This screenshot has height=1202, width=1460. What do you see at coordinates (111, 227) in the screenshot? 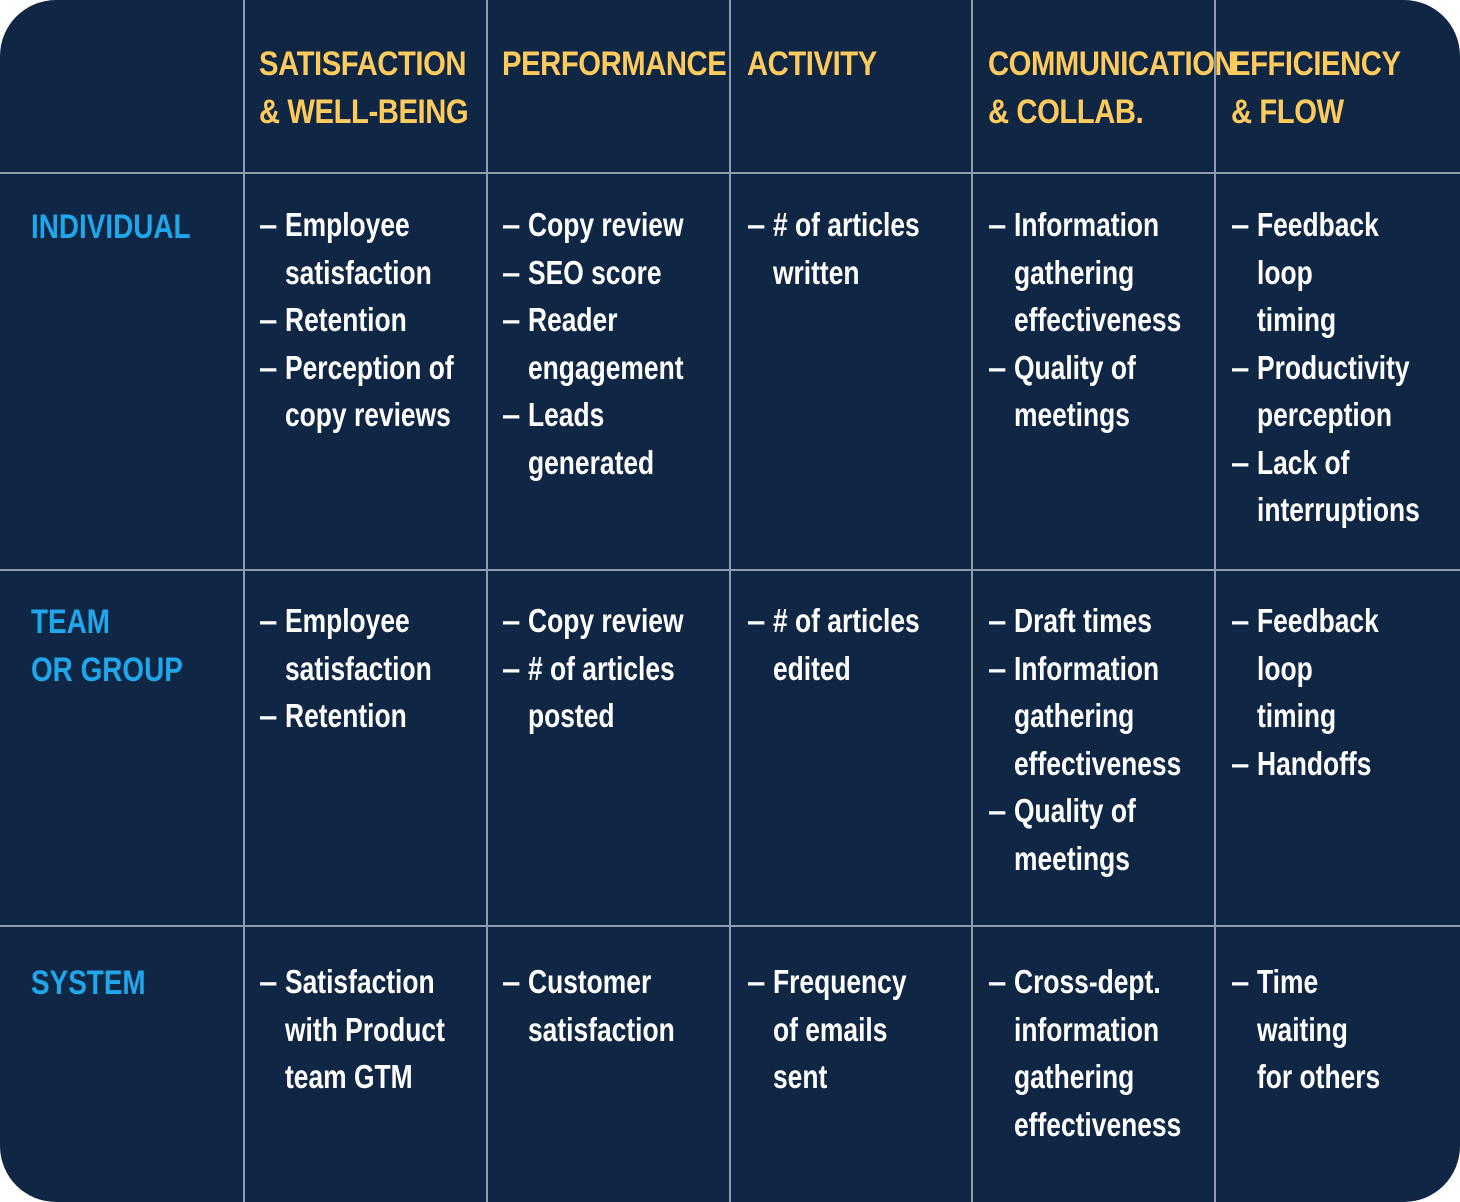
I see `row-header-individual: INDIVIDUAL` at bounding box center [111, 227].